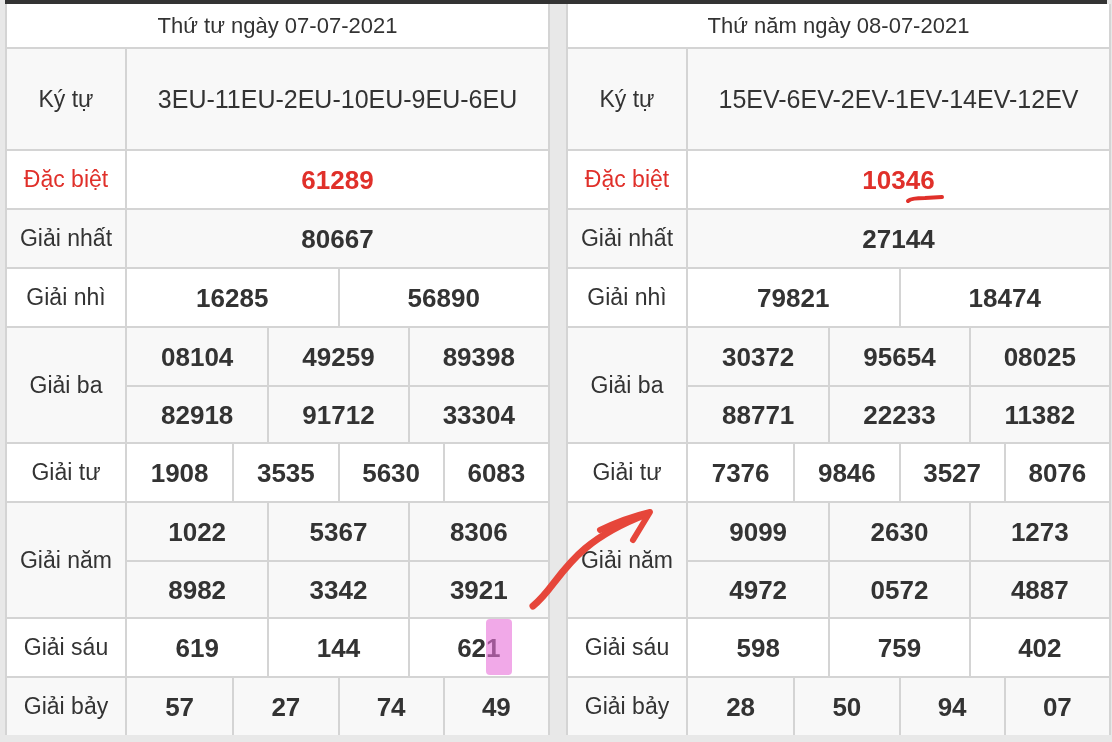 The image size is (1112, 742). Describe the element at coordinates (338, 356) in the screenshot. I see `prize-number: 49259` at that location.